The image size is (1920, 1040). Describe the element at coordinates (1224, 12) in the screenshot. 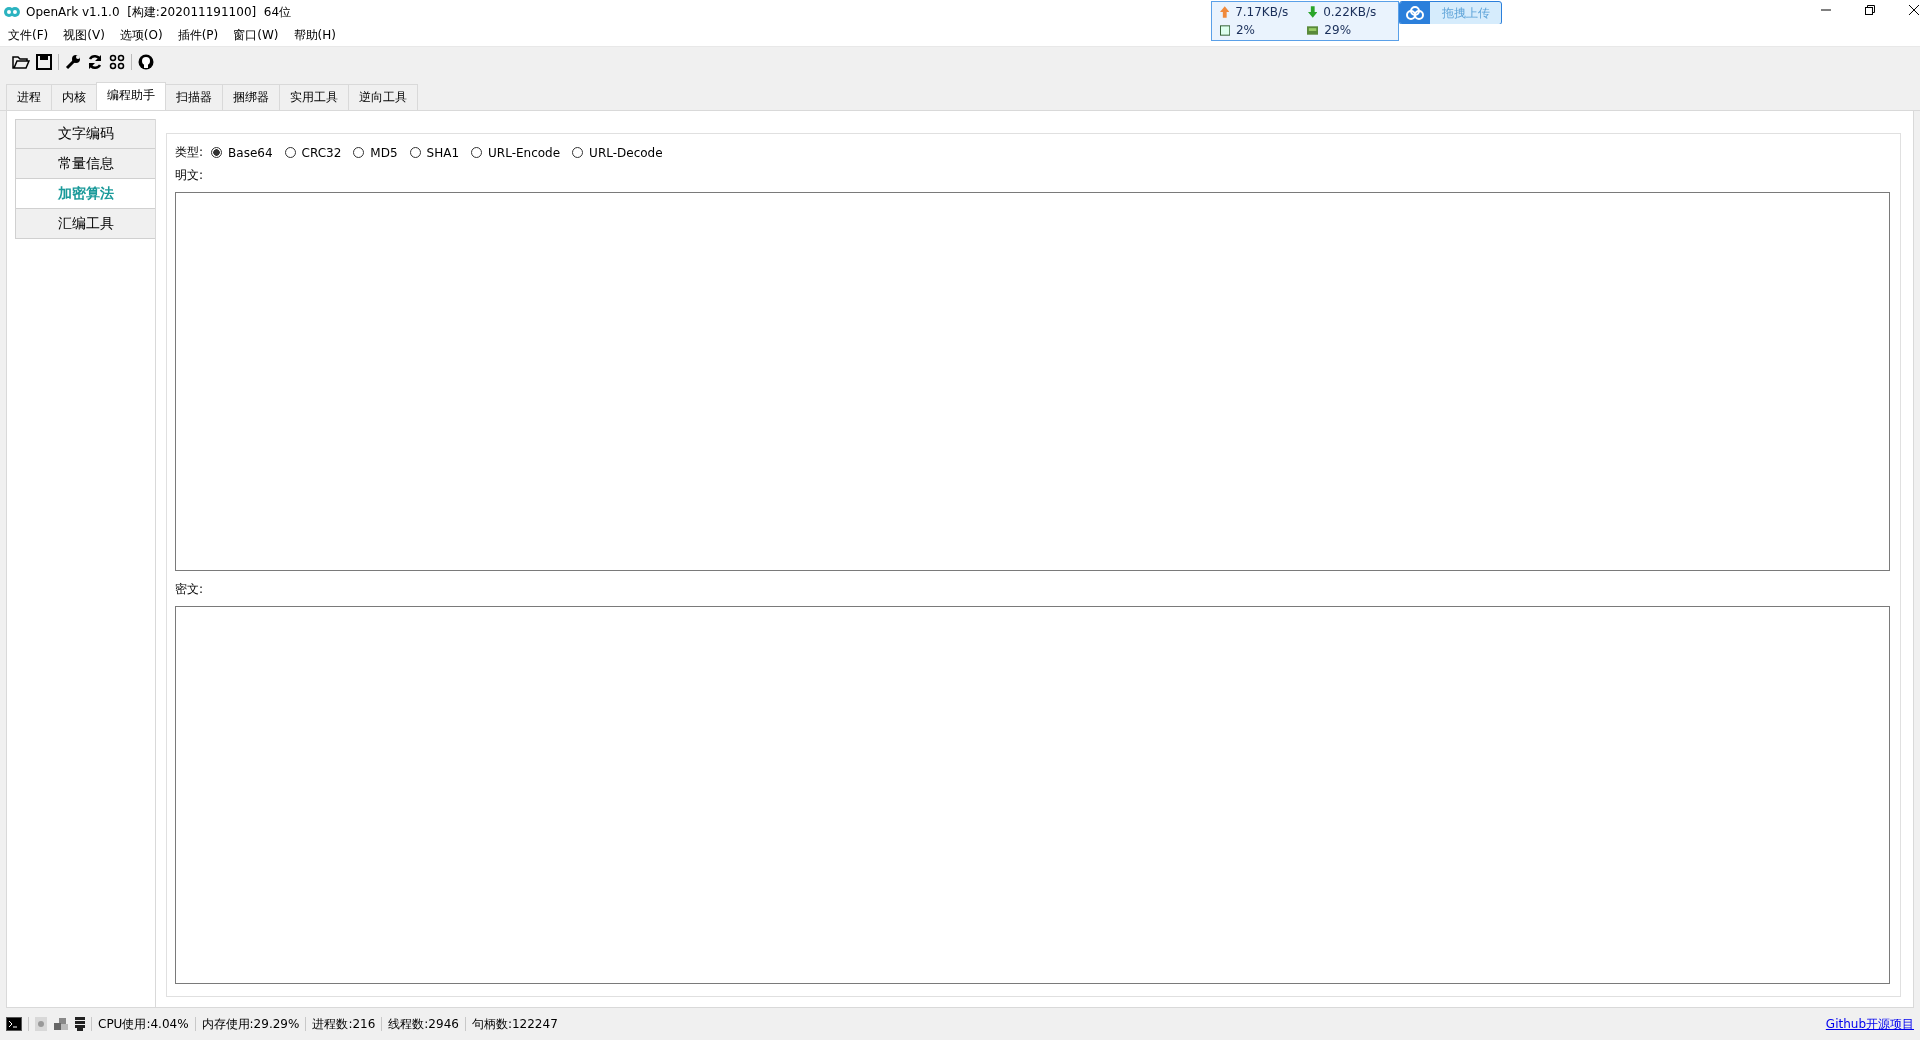

I see `upload-arrow-icon` at that location.